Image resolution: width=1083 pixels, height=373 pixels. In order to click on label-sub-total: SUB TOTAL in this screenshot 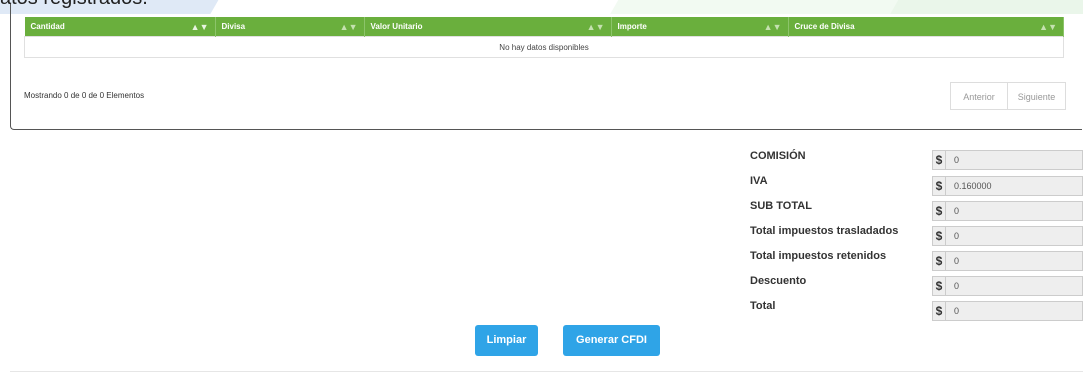, I will do `click(781, 206)`.